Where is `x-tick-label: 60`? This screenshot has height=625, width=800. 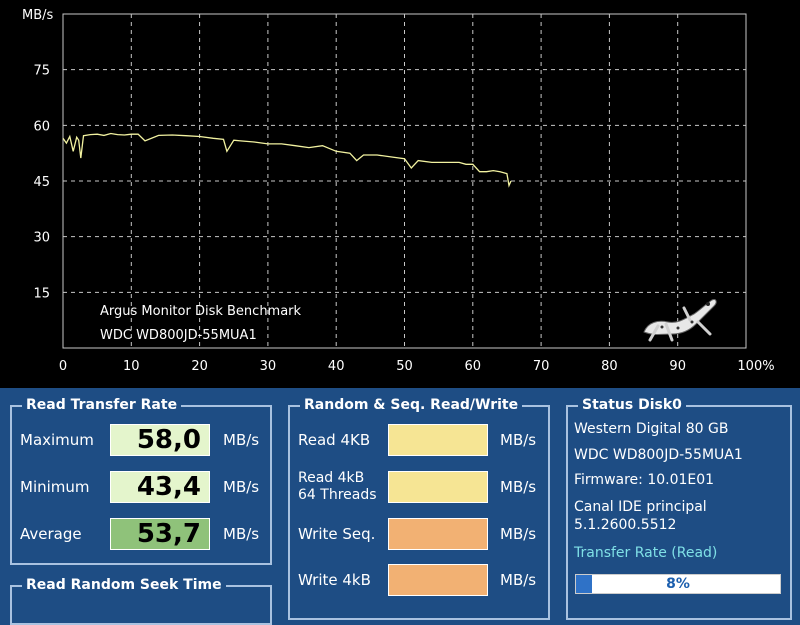
x-tick-label: 60 is located at coordinates (473, 366).